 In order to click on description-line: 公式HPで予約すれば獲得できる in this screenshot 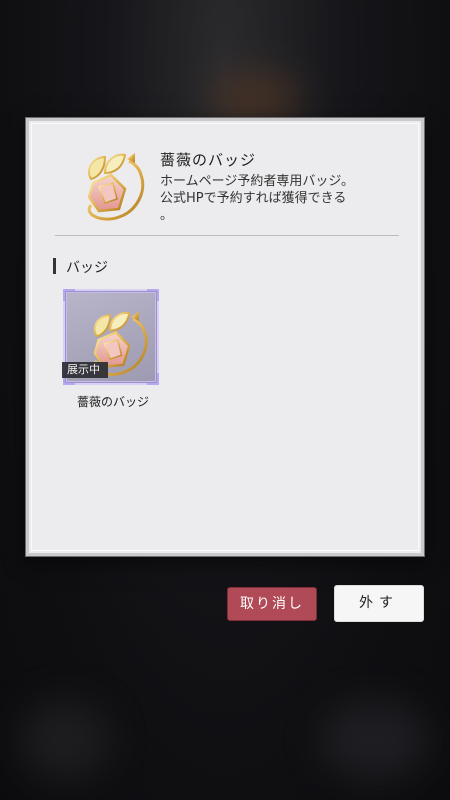, I will do `click(253, 198)`.